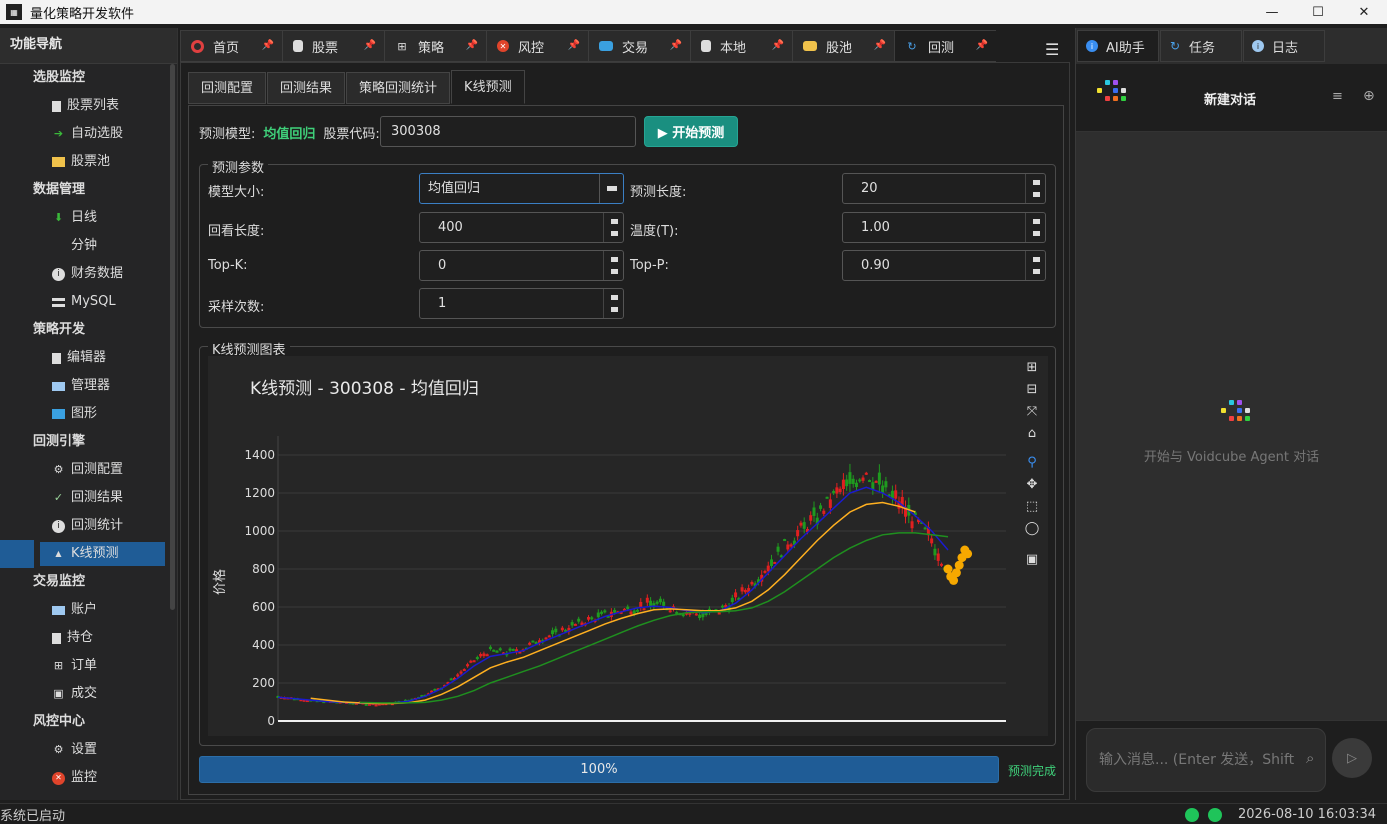  What do you see at coordinates (88, 330) in the screenshot?
I see `sidebar-group-strategy: 策略开发` at bounding box center [88, 330].